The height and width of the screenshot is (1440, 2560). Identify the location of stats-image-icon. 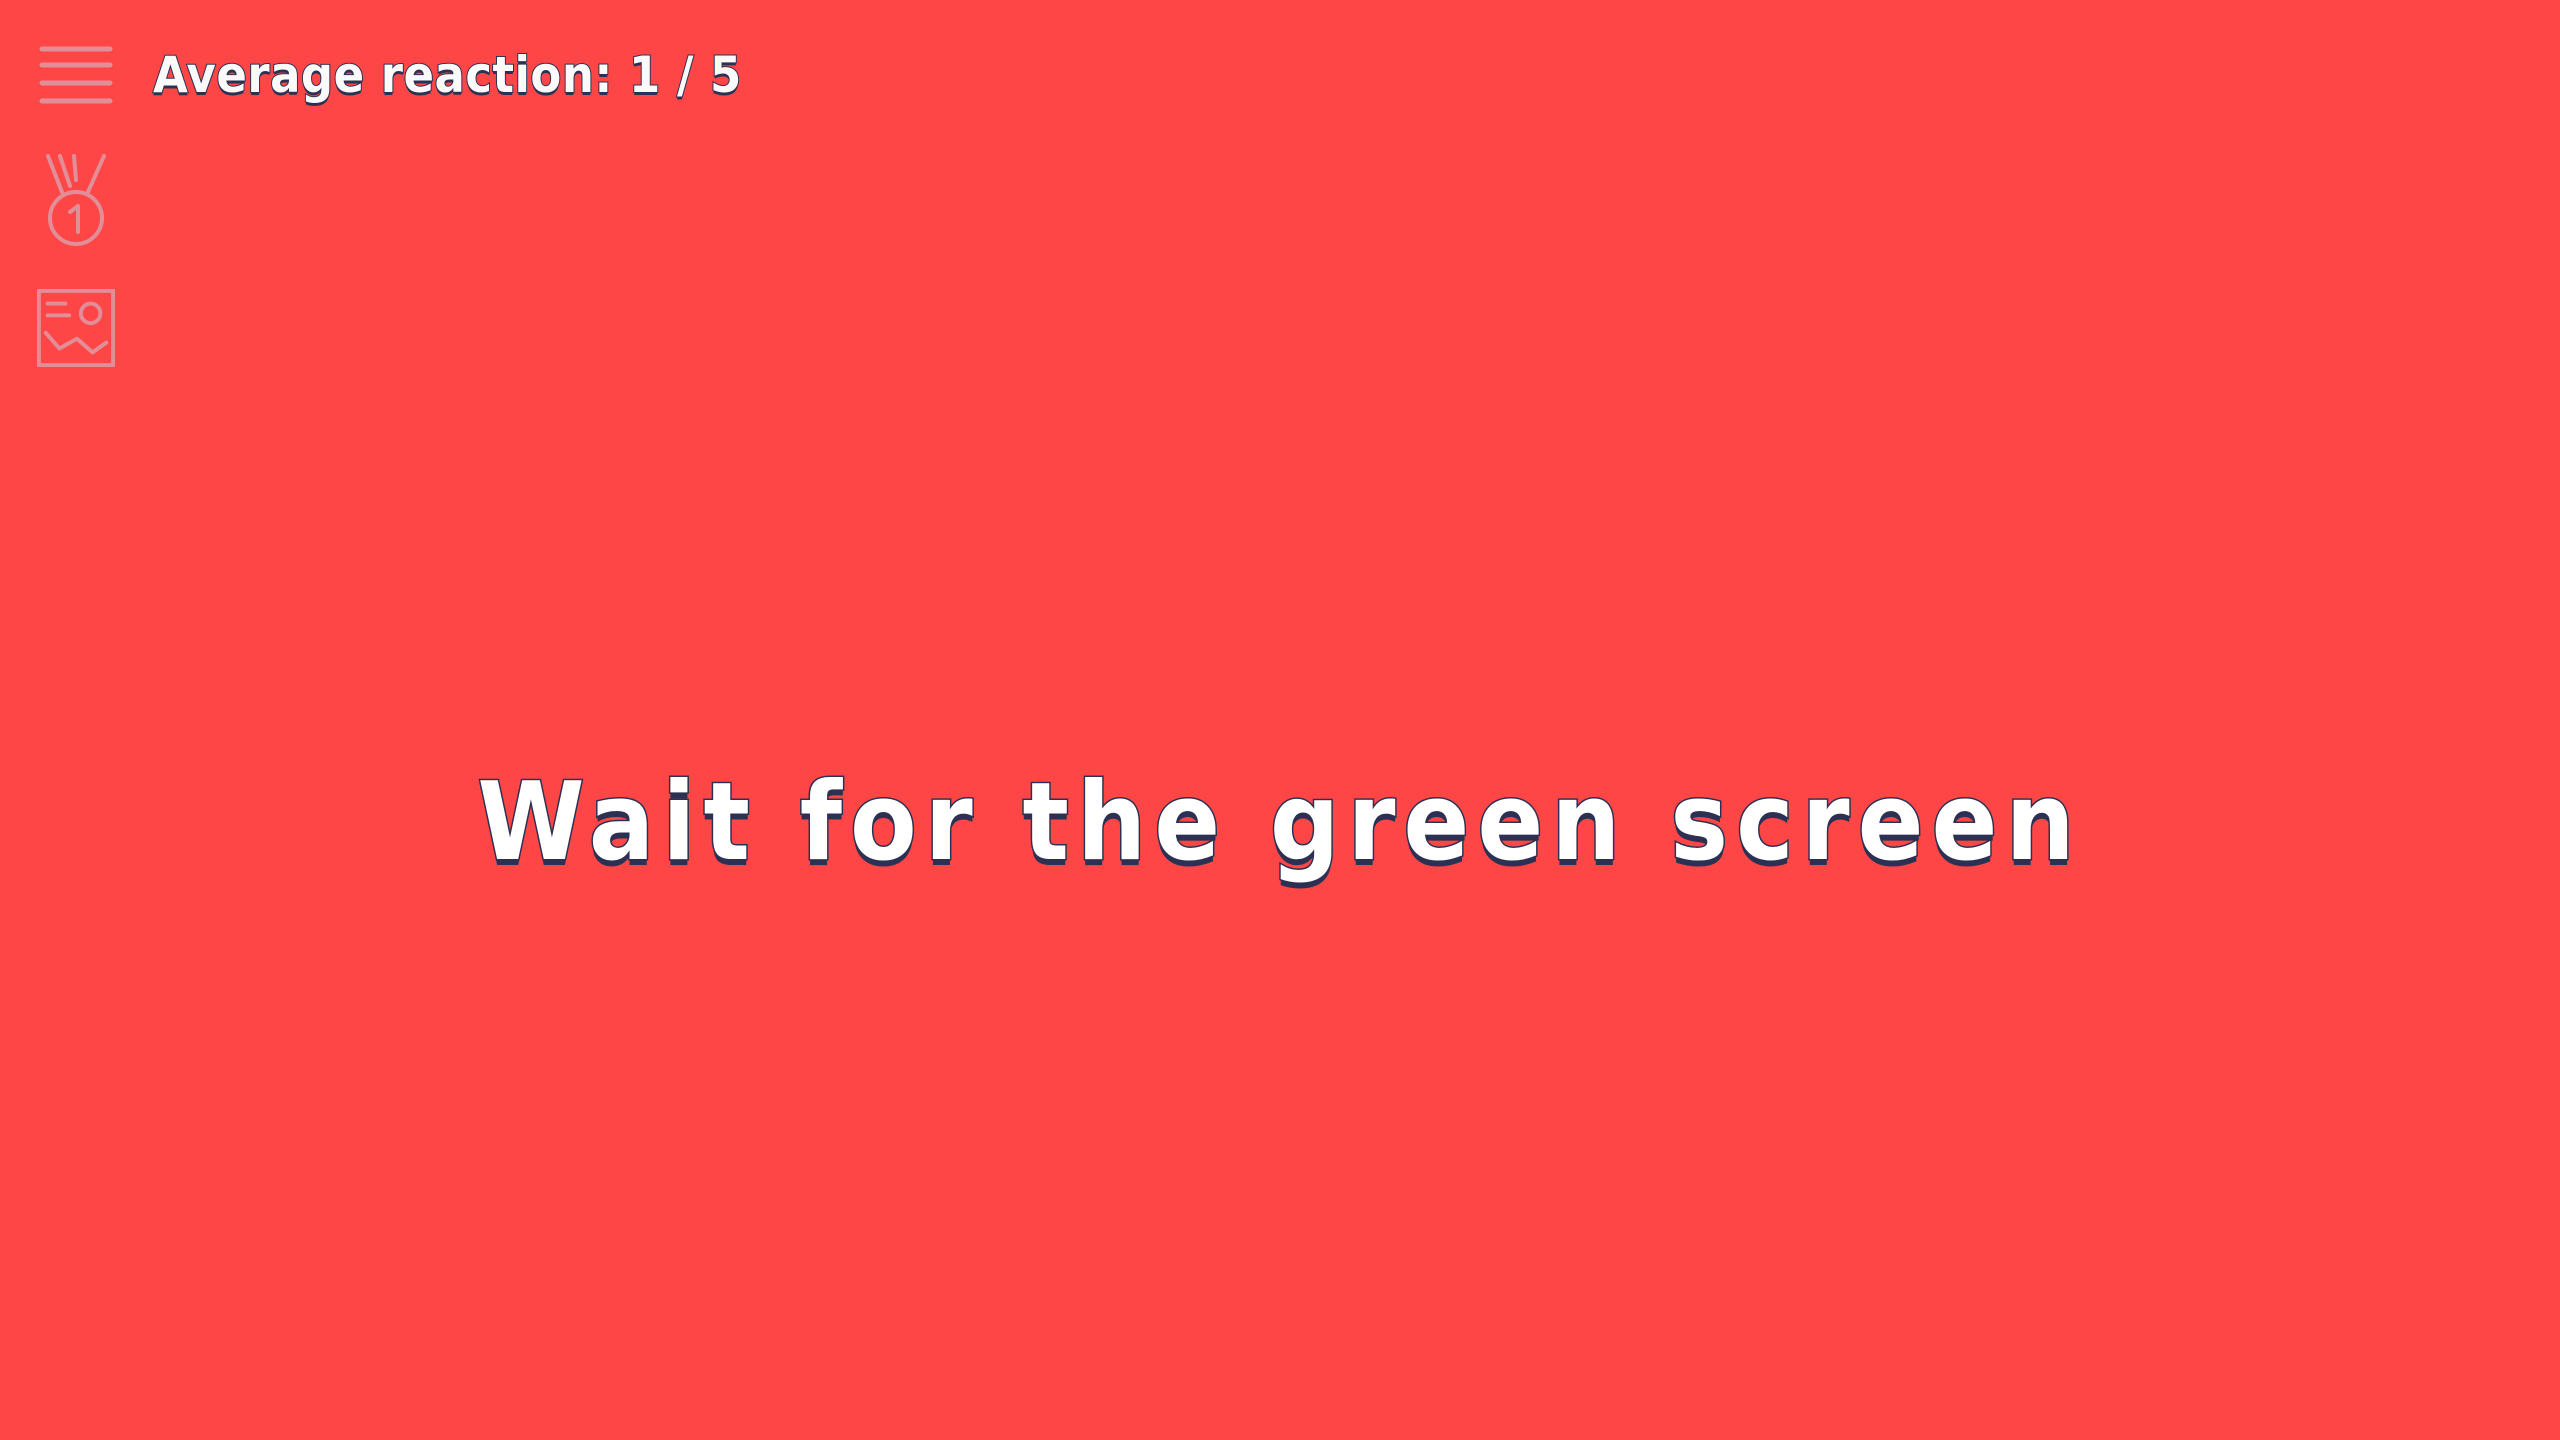
(76, 328).